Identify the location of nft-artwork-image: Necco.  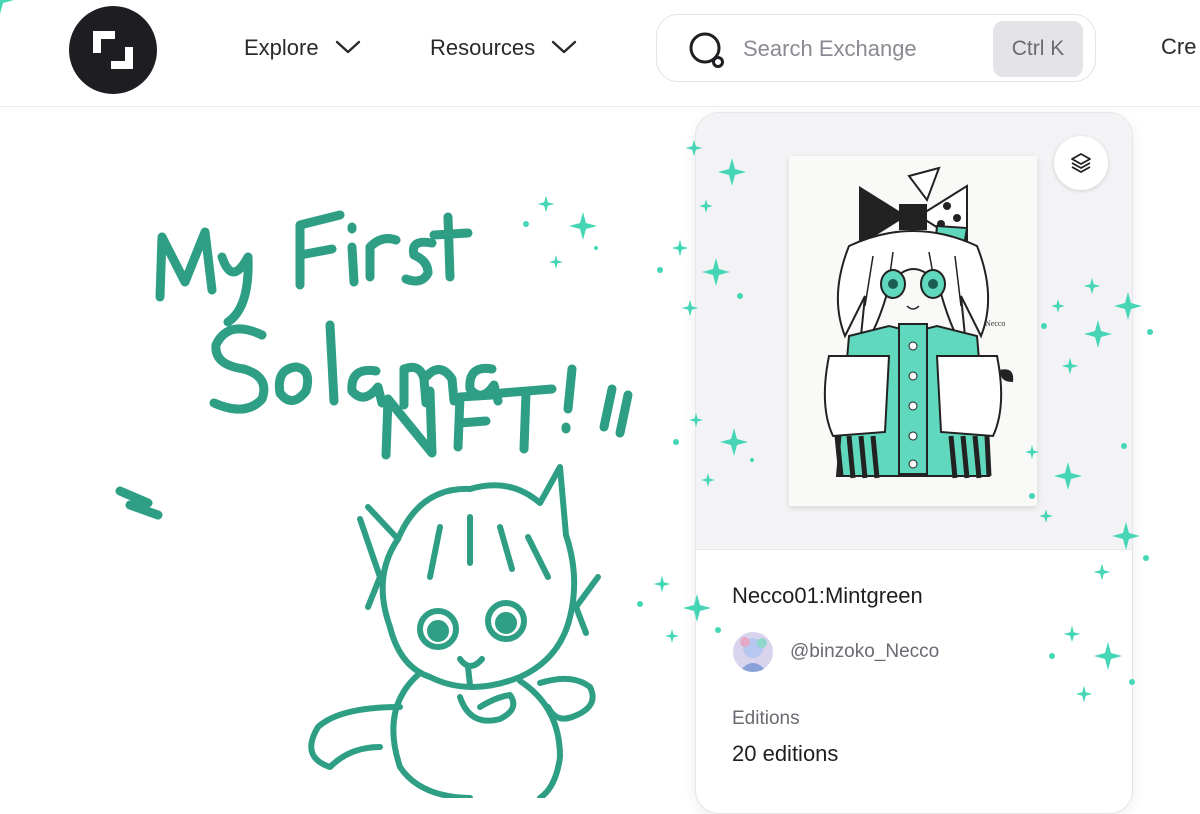
(913, 331).